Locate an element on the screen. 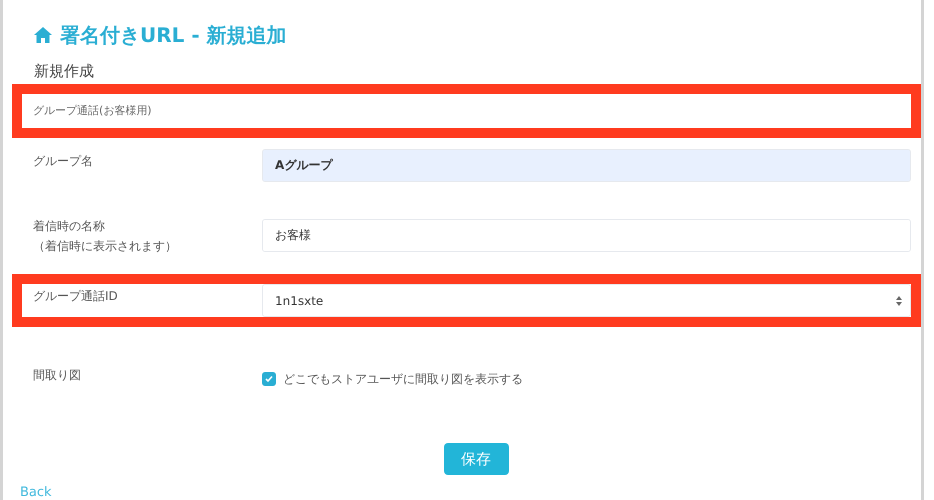 The image size is (934, 500). field-sublabel: （着信時に表示されます） is located at coordinates (105, 246).